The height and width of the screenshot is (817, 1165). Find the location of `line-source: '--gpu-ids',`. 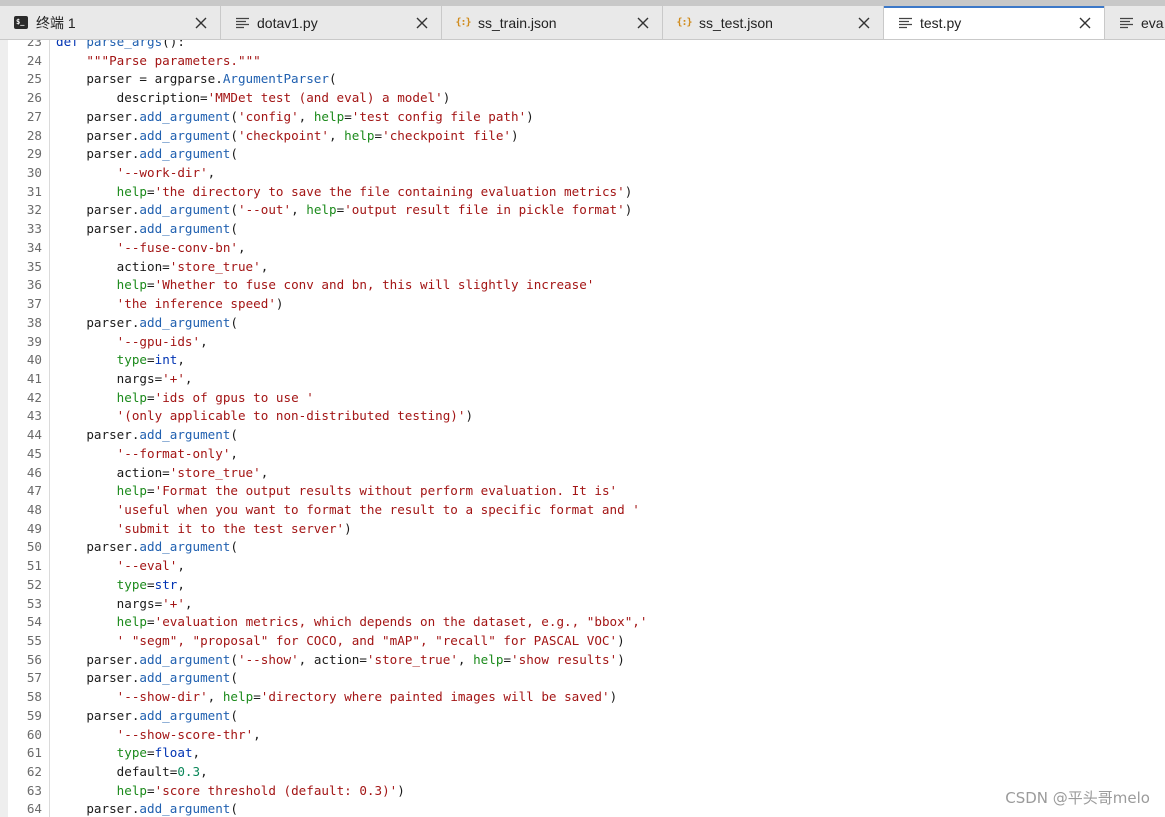

line-source: '--gpu-ids', is located at coordinates (125, 342).